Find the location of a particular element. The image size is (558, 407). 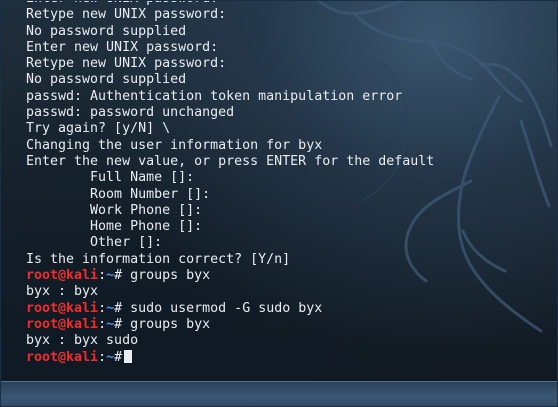

output-line: byx is located at coordinates (62, 292).